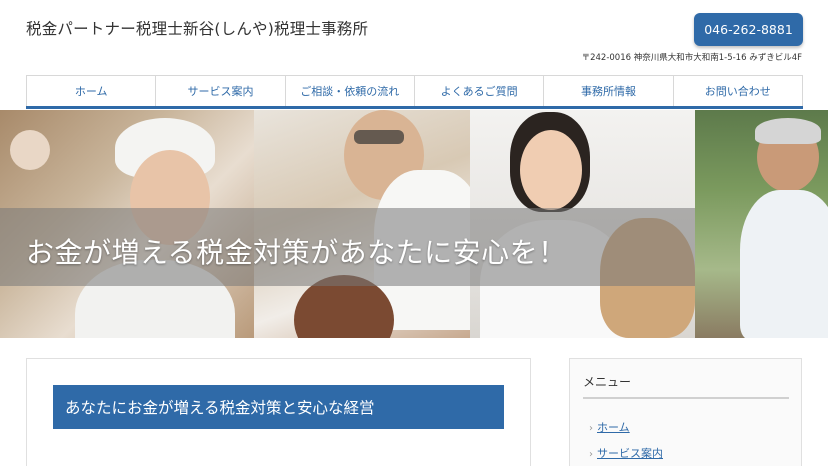 The image size is (828, 466). What do you see at coordinates (197, 28) in the screenshot?
I see `site-title: 税金パートナー税理士新谷(しんや)税理士事務所` at bounding box center [197, 28].